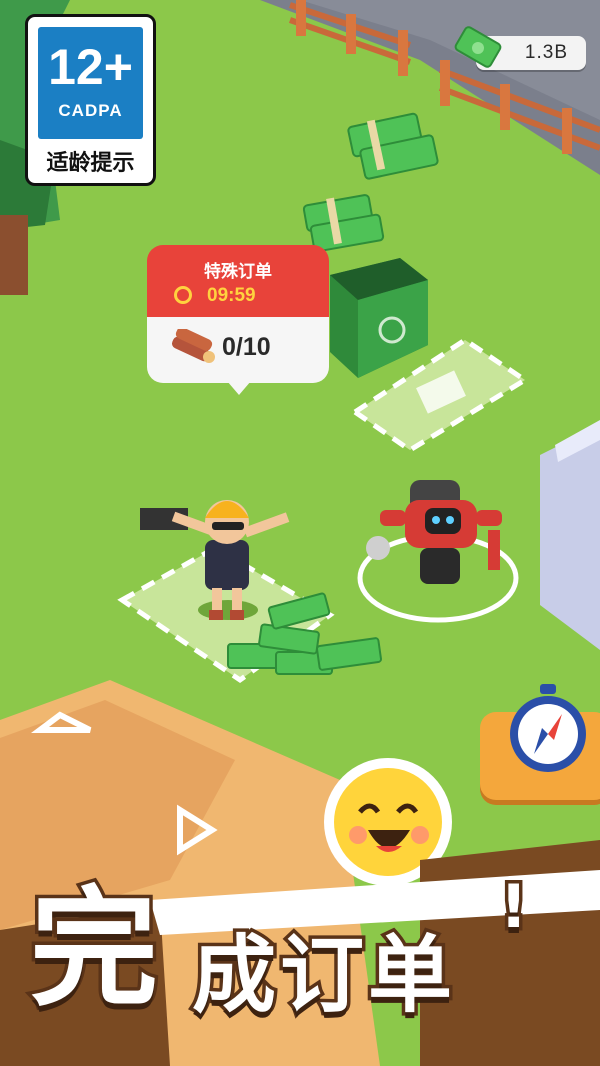 This screenshot has width=600, height=1066. What do you see at coordinates (238, 272) in the screenshot?
I see `order-title: 特殊订单` at bounding box center [238, 272].